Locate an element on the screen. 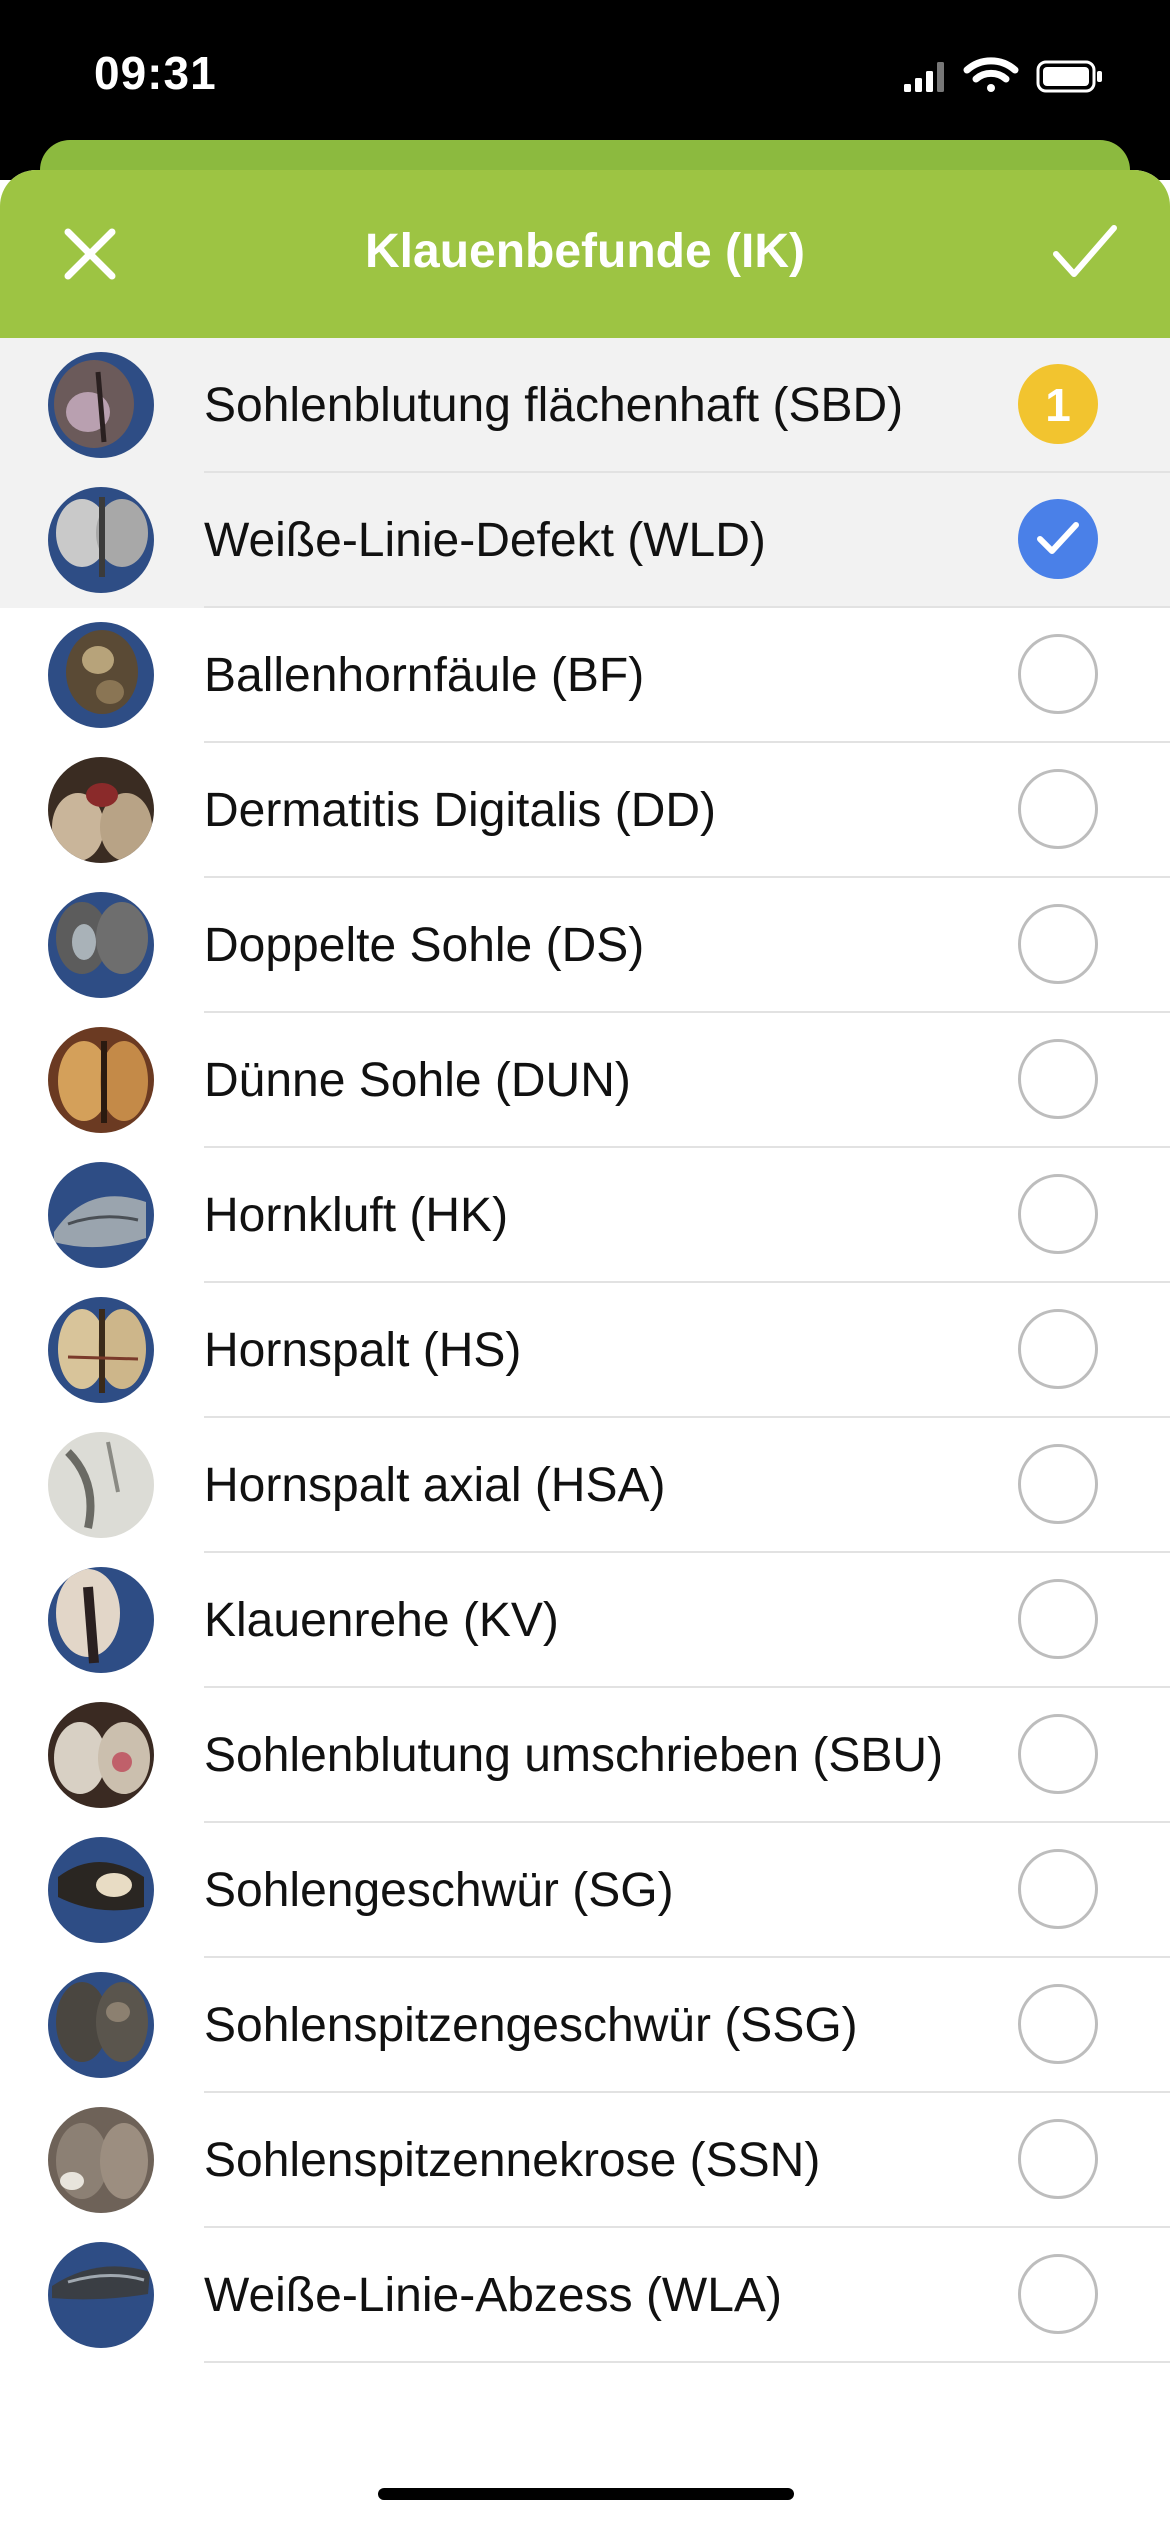  finding-row-sg: Sohlengeschwür (SG) is located at coordinates (585, 1890).